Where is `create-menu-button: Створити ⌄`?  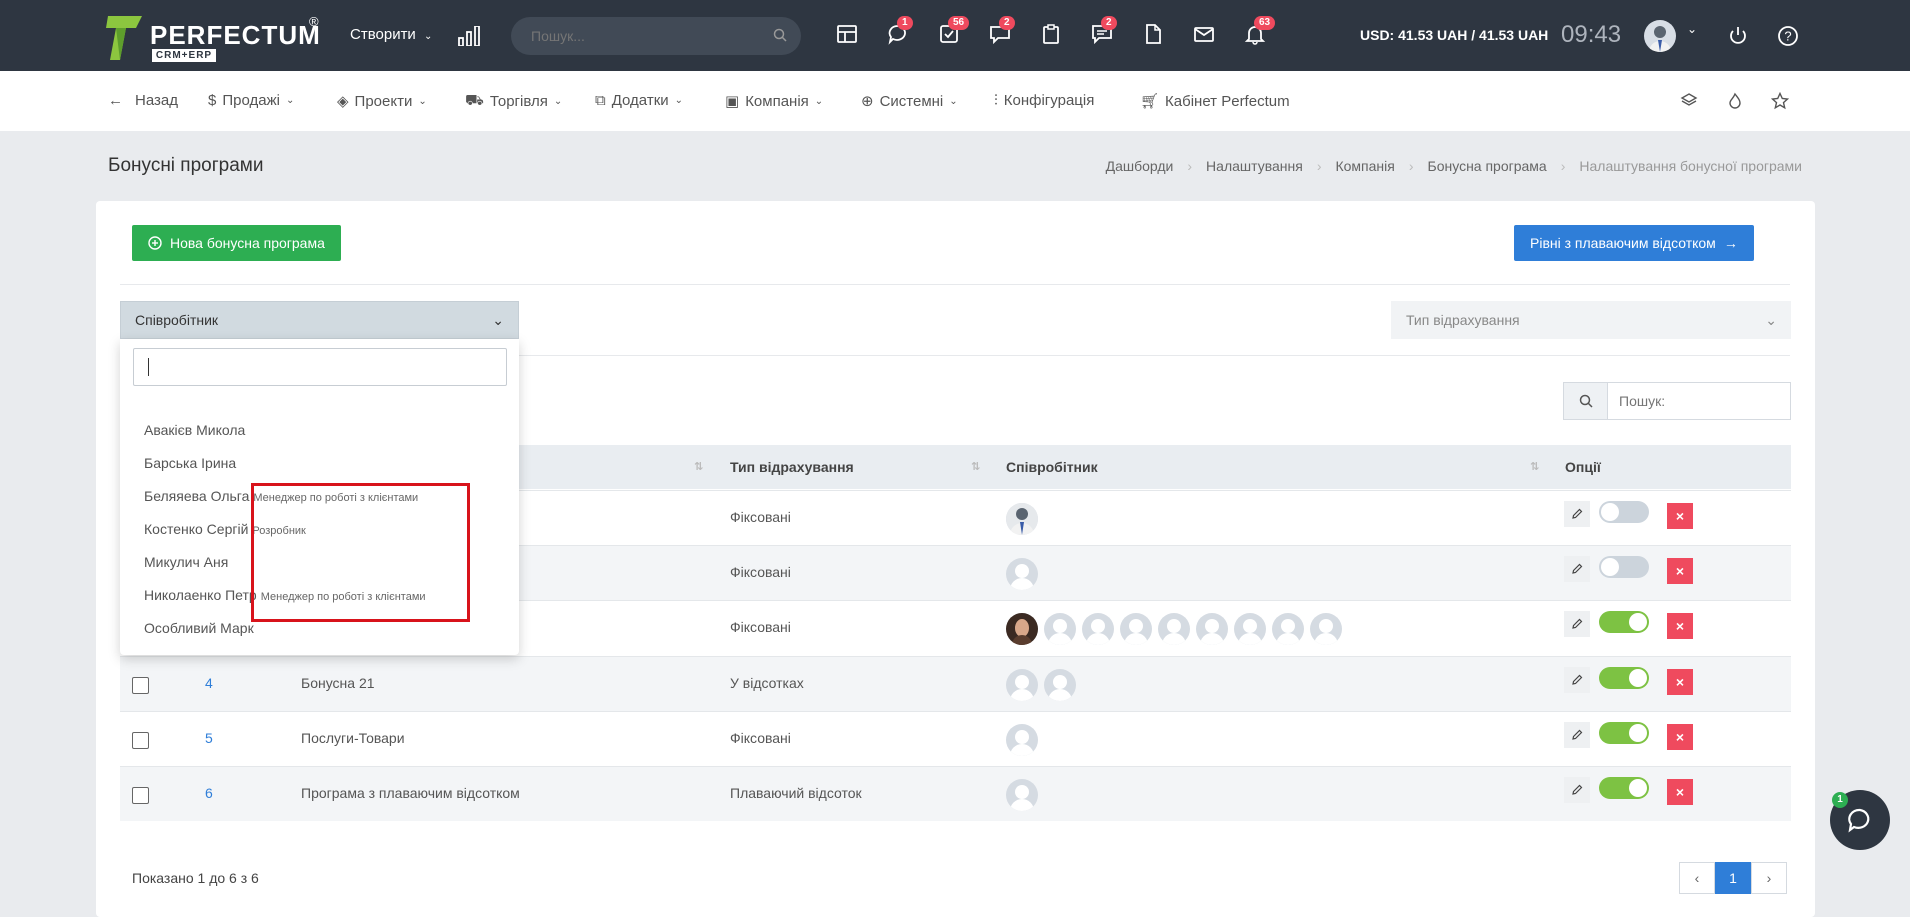
create-menu-button: Створити ⌄ is located at coordinates (391, 34).